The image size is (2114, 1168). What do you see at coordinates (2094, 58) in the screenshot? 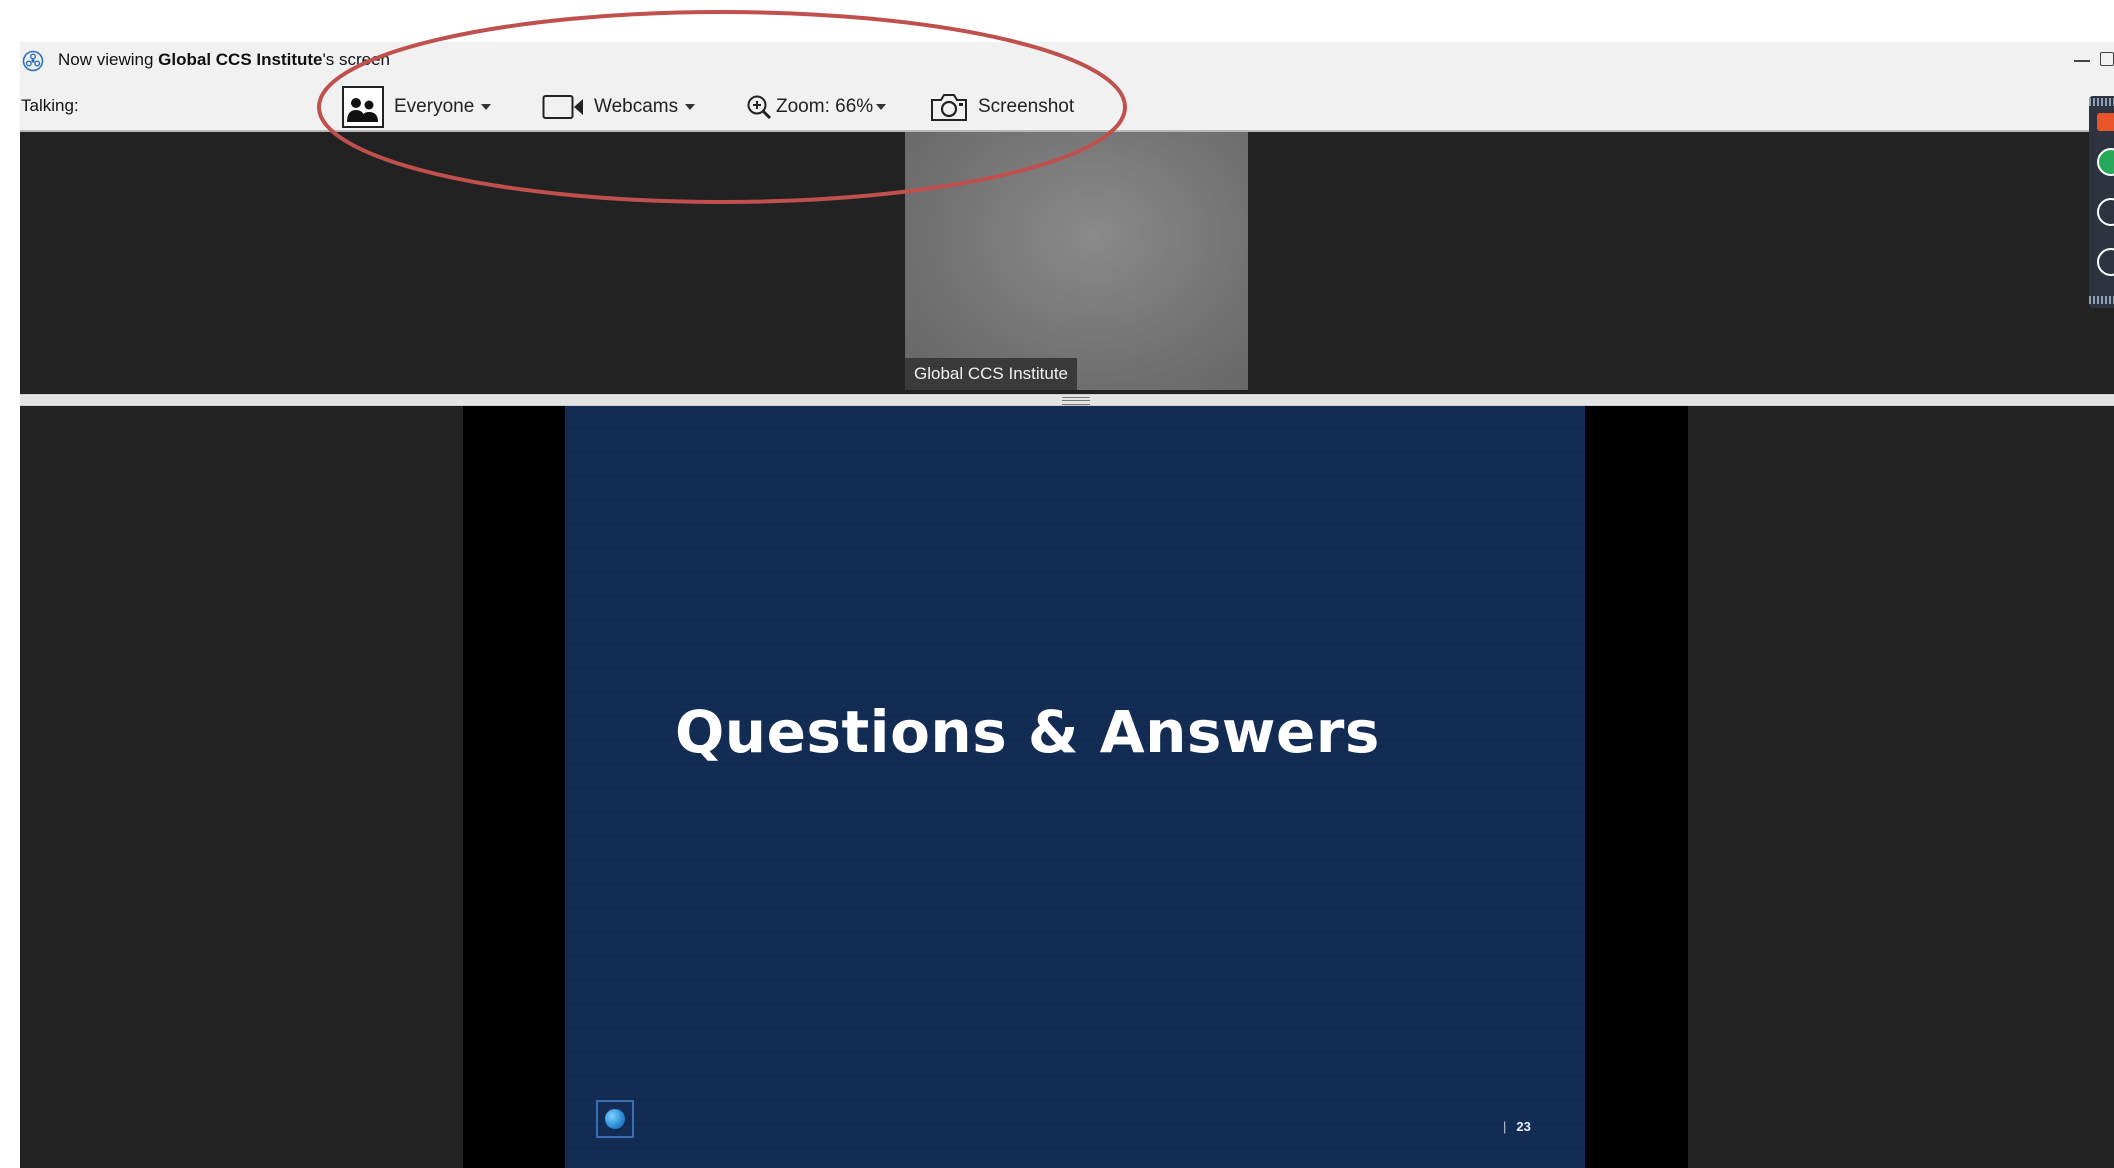
I see `window-controls` at bounding box center [2094, 58].